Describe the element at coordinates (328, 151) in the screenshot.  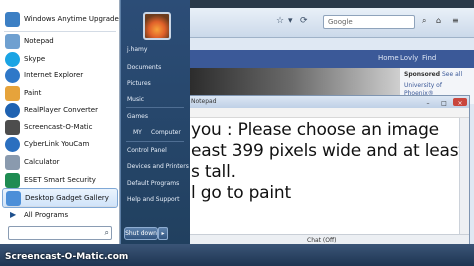
I see `notepad-line-2: east 399 pixels wide and at least` at that location.